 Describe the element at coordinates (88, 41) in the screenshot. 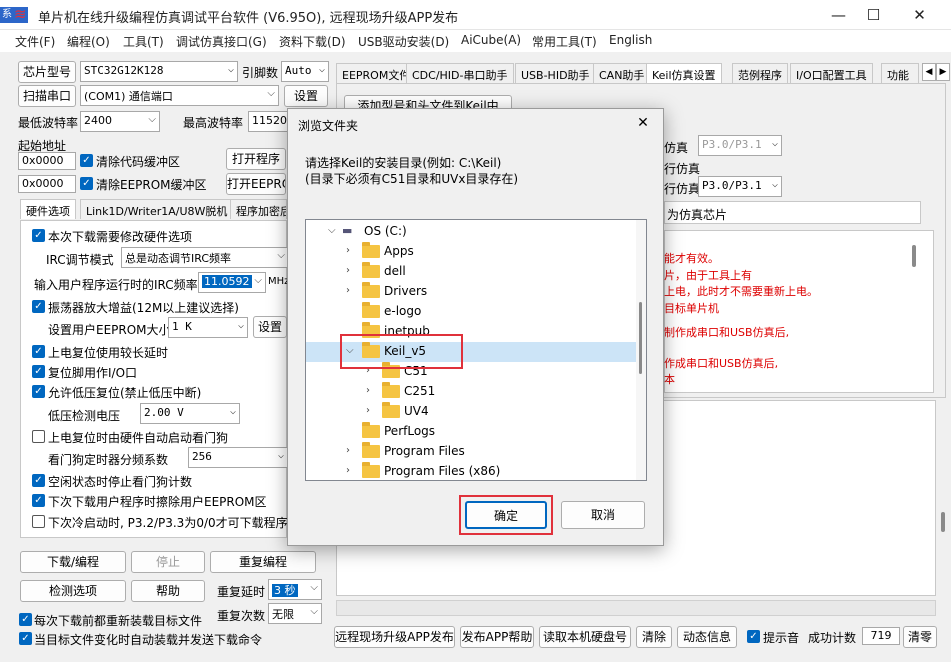

I see `menu-program: 编程(O)` at that location.